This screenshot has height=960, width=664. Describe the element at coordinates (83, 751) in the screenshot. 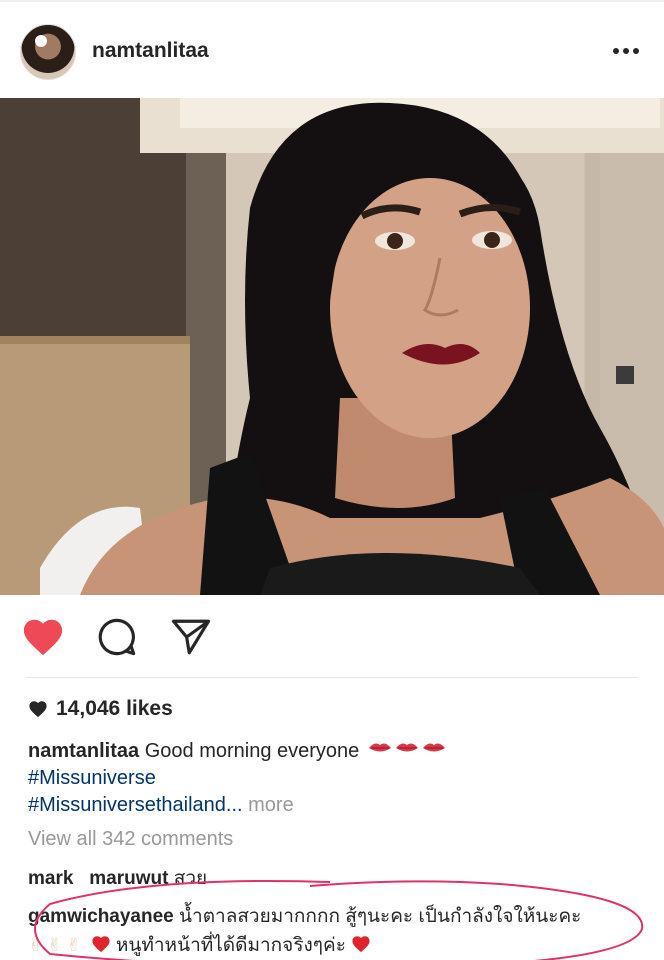

I see `caption-username: namtanlitaa` at that location.